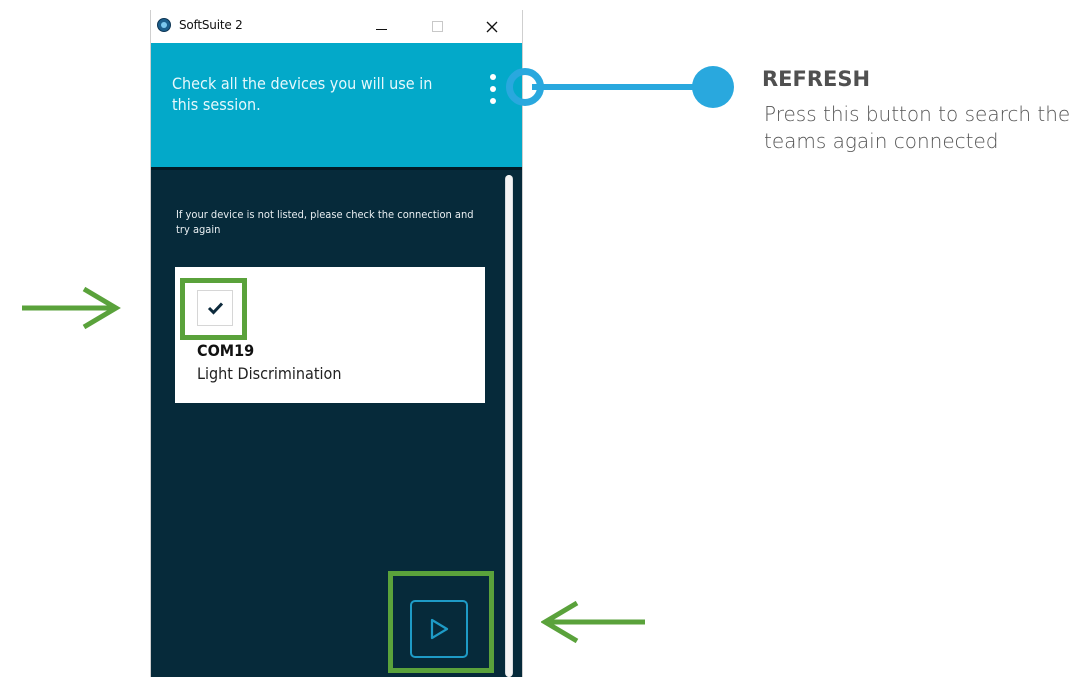 This screenshot has width=1081, height=677. I want to click on refresh-menu-button, so click(493, 90).